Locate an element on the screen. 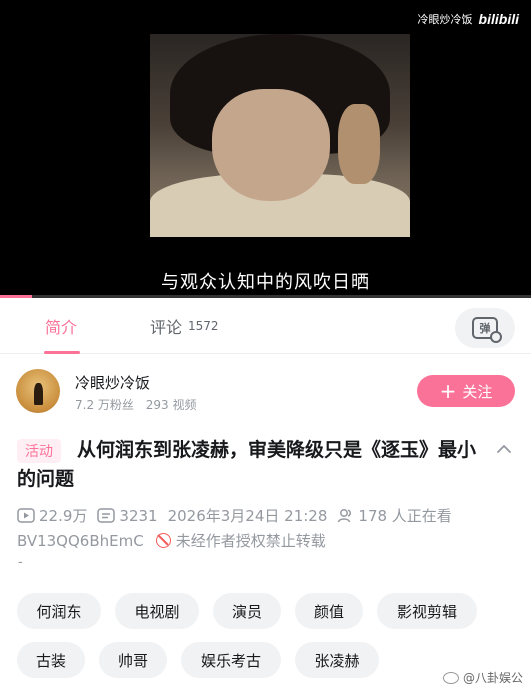 The image size is (531, 690). weibo-watermark: @八卦娱公 is located at coordinates (482, 677).